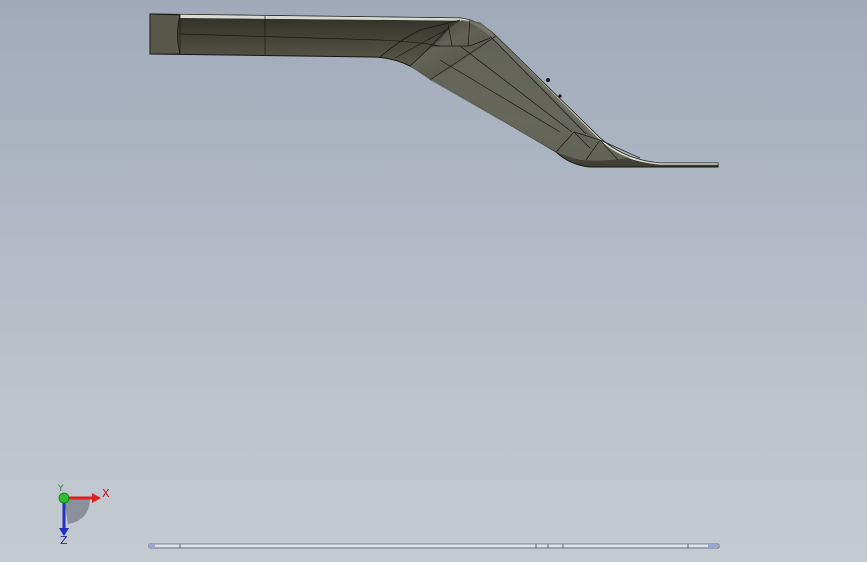 Image resolution: width=867 pixels, height=562 pixels. I want to click on triad-y-label: Y, so click(60, 489).